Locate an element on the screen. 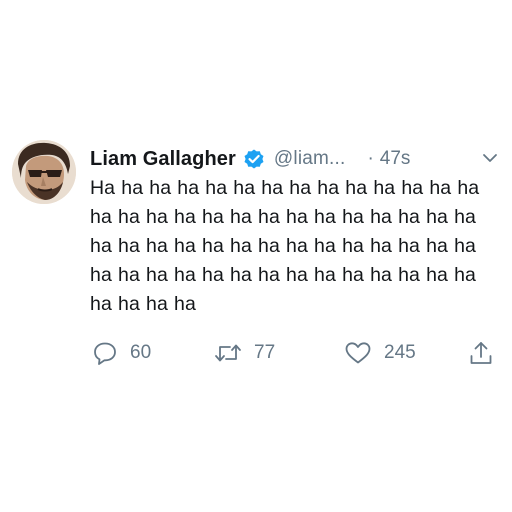  share-button is located at coordinates (481, 353).